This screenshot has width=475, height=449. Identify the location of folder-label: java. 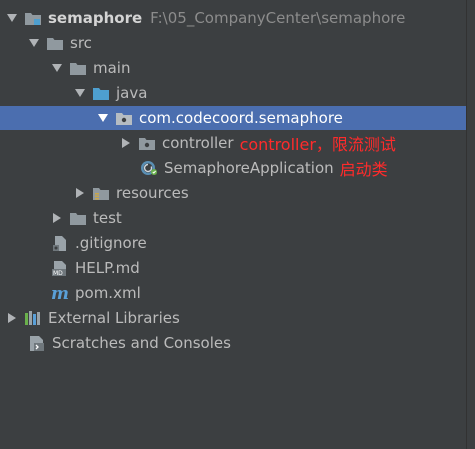
(132, 93).